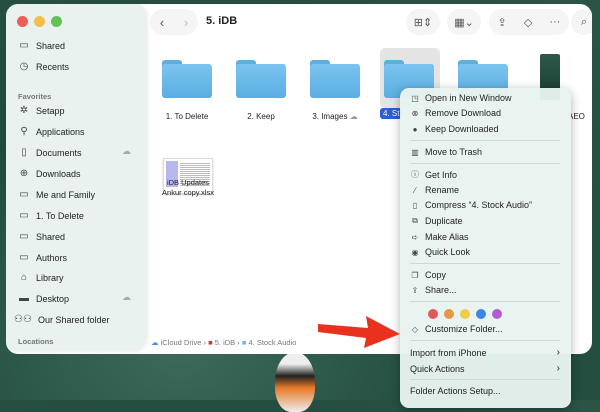 The width and height of the screenshot is (600, 412). I want to click on folder-images, so click(335, 79).